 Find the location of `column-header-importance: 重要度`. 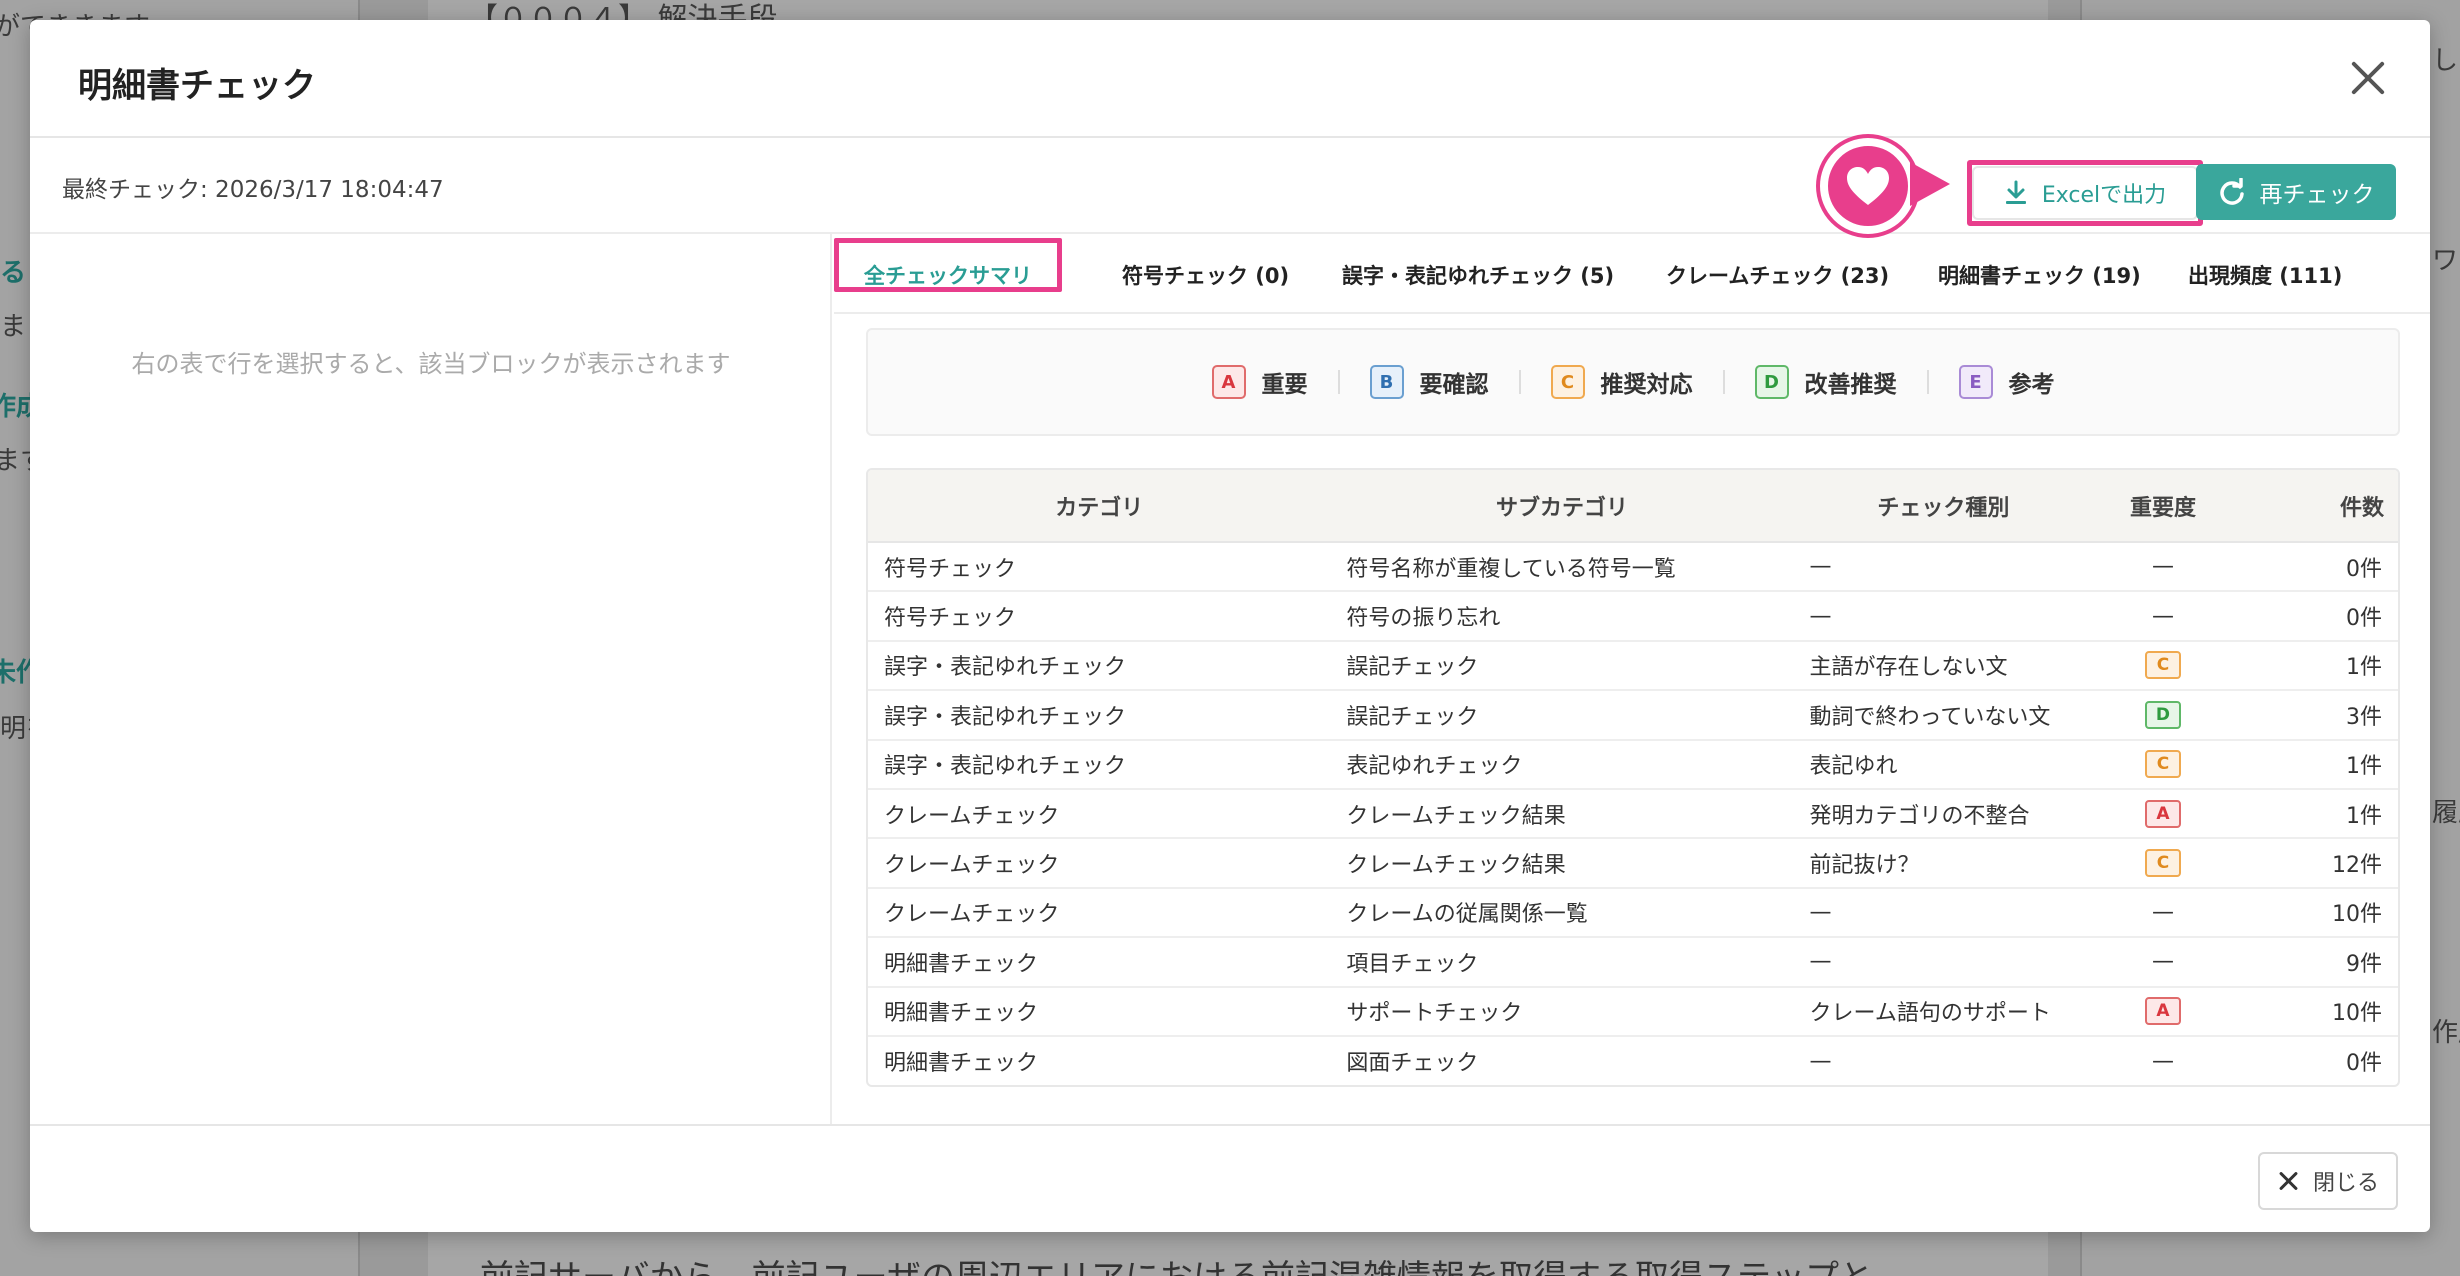

column-header-importance: 重要度 is located at coordinates (2163, 506).